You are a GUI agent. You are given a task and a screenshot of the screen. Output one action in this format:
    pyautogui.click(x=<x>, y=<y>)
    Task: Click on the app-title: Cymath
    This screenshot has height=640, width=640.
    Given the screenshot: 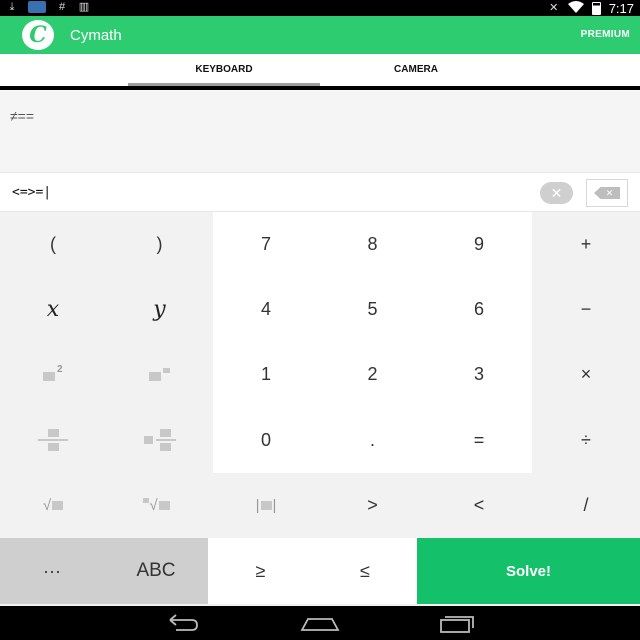 What is the action you would take?
    pyautogui.click(x=96, y=35)
    